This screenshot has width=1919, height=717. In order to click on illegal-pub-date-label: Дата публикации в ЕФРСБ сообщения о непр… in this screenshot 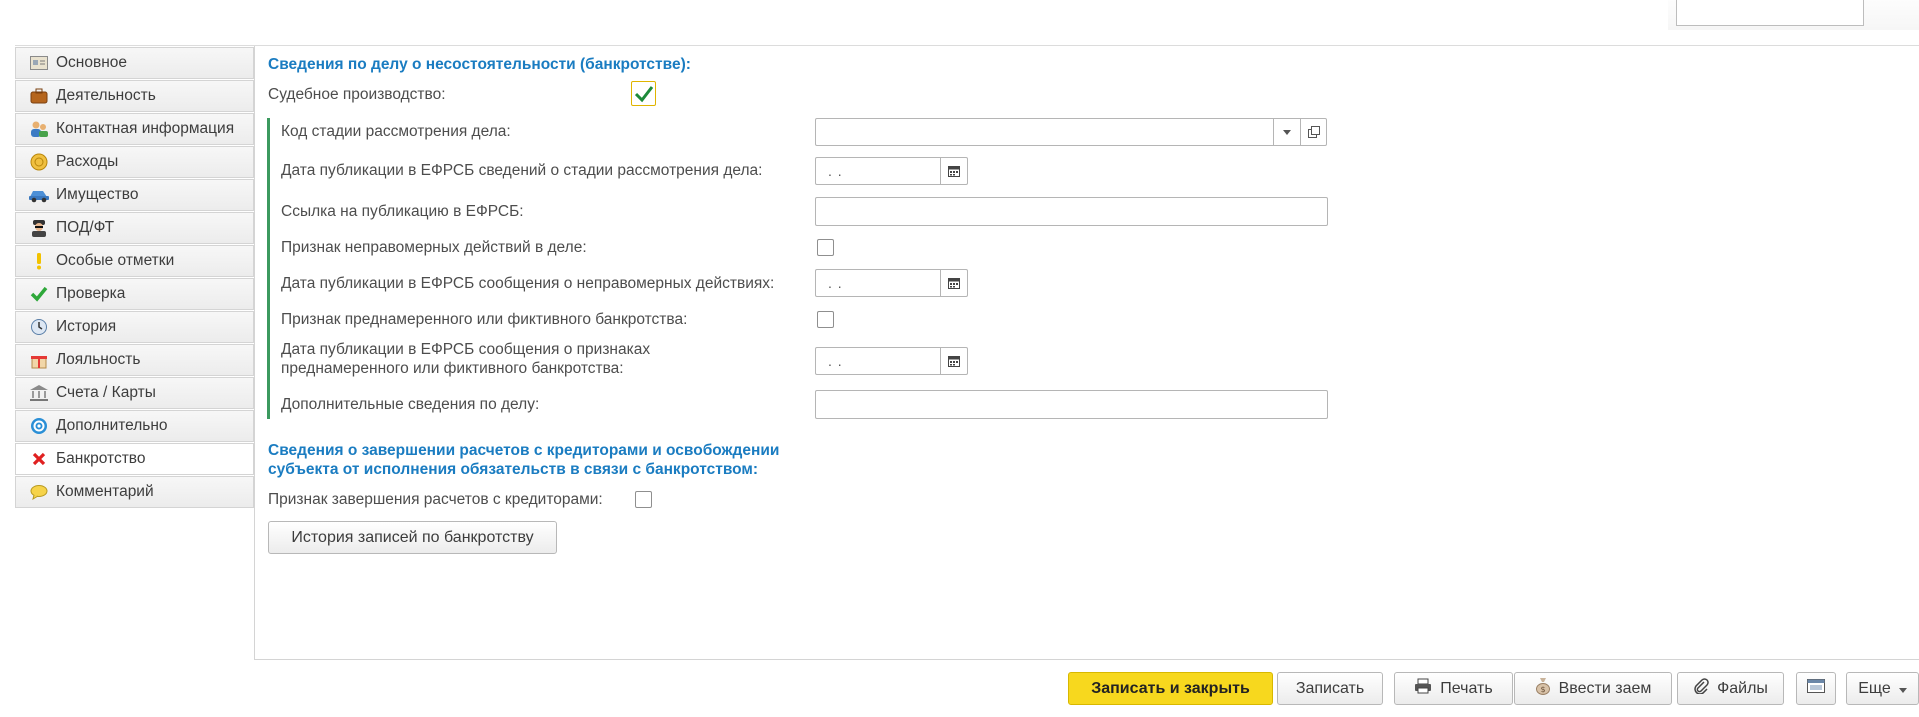, I will do `click(528, 283)`.